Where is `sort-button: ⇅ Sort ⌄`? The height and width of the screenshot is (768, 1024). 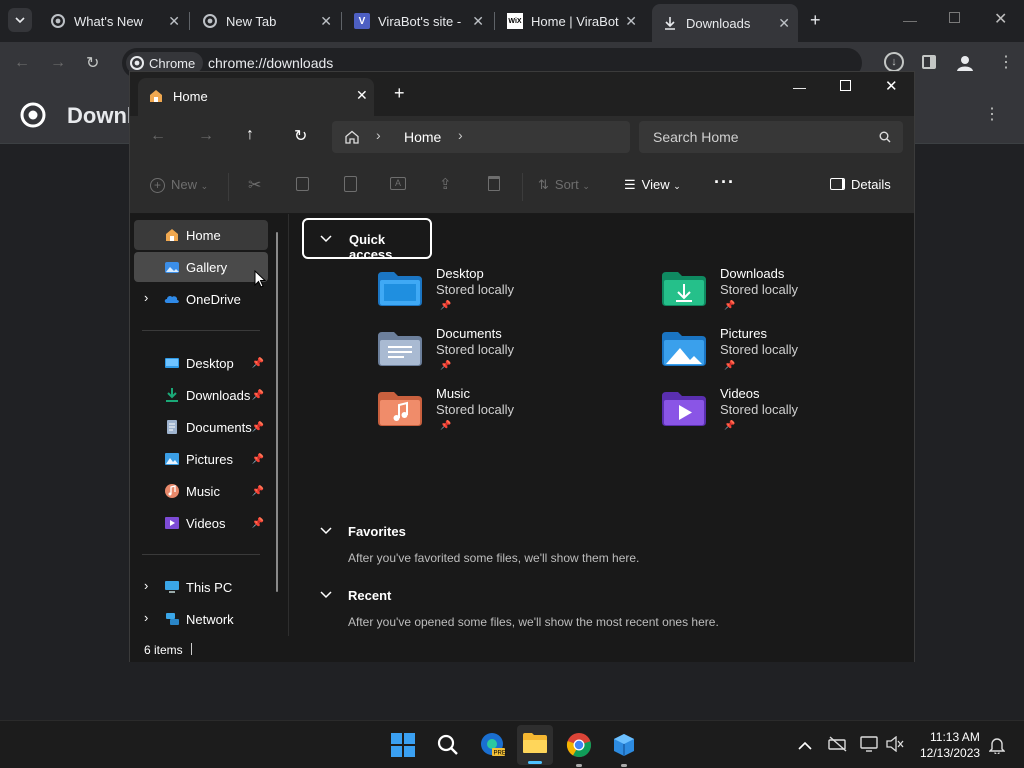 sort-button: ⇅ Sort ⌄ is located at coordinates (564, 185).